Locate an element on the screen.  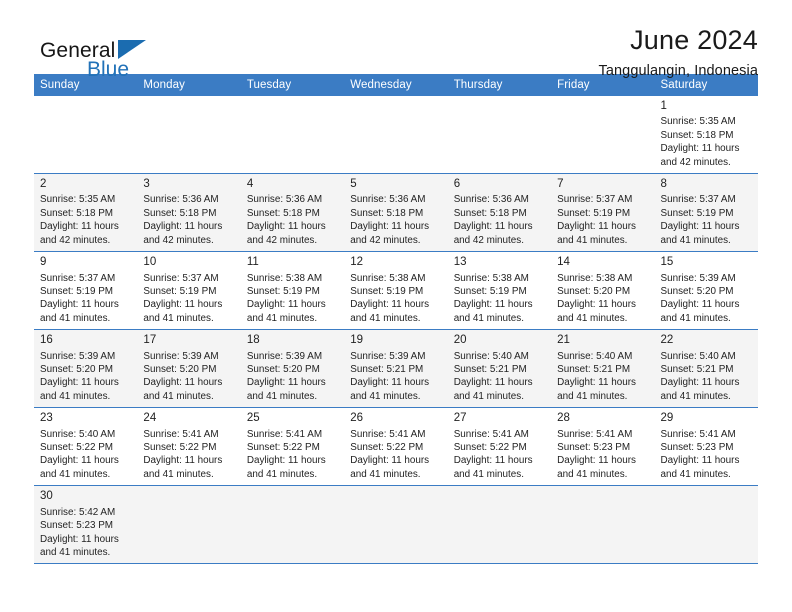
day-detail-line: Sunrise: 5:36 AM is located at coordinates (388, 200).